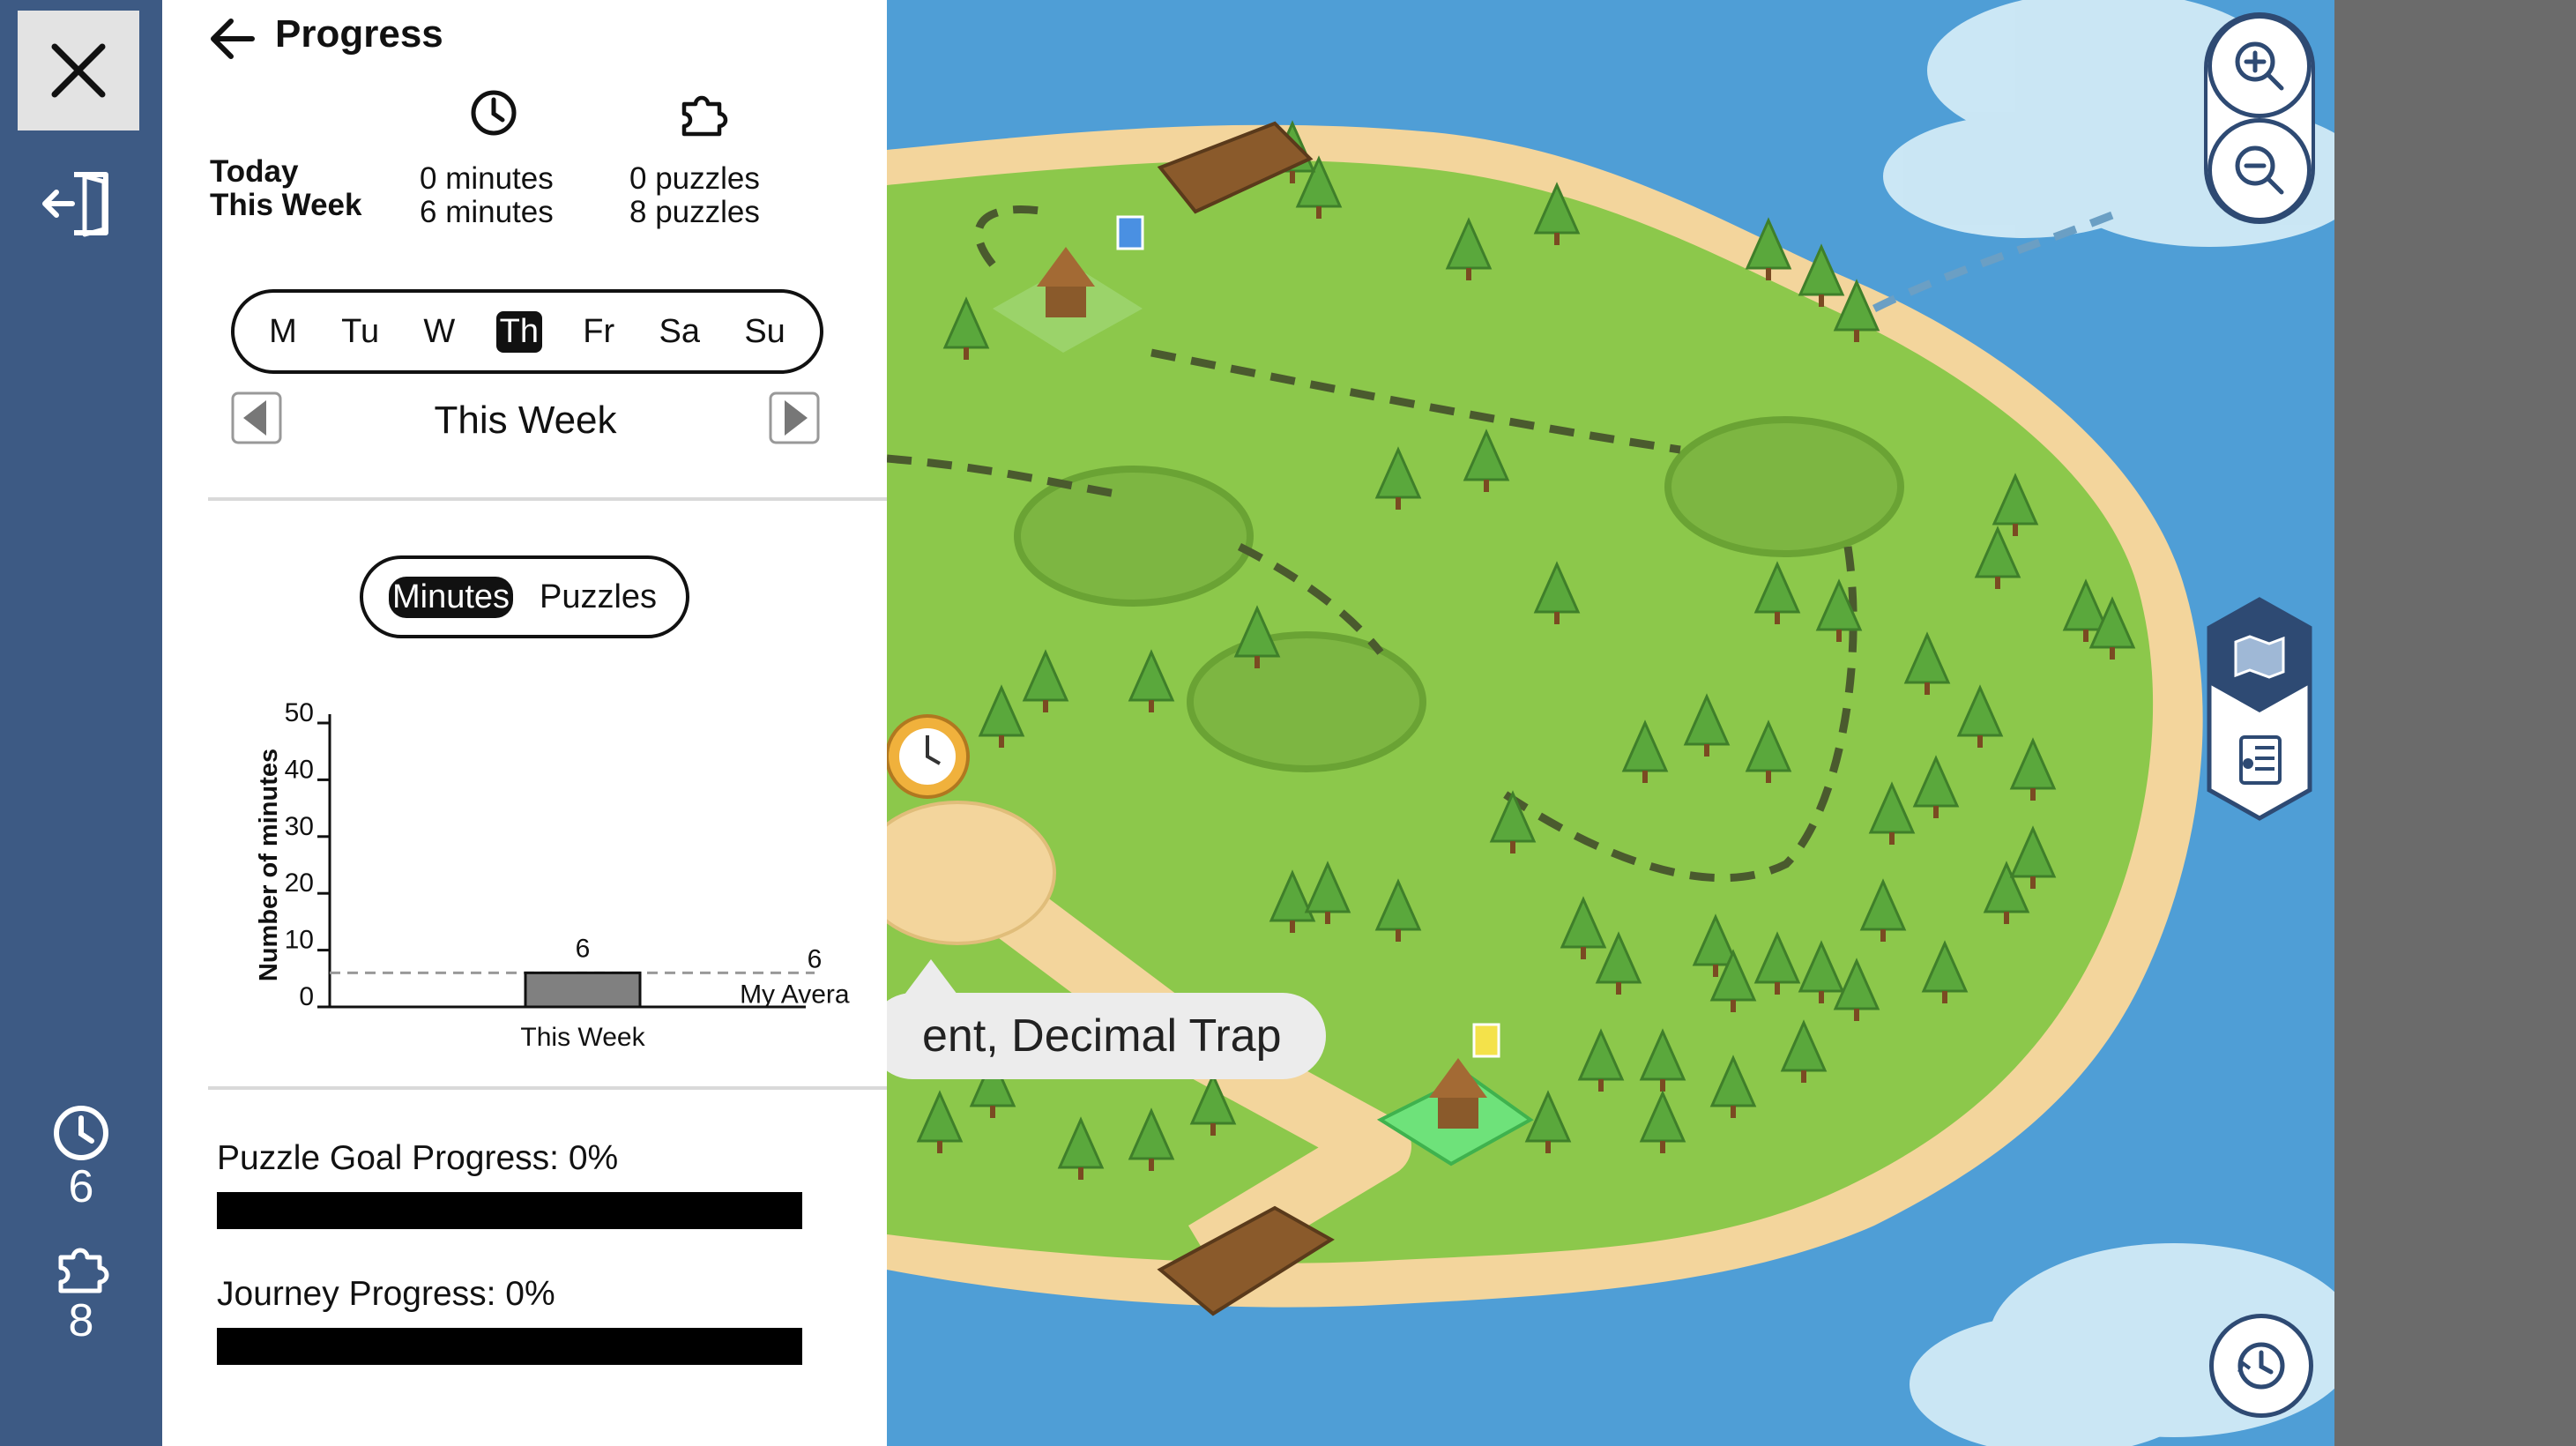  Describe the element at coordinates (307, 996) in the screenshot. I see `y-tick-label: 0` at that location.